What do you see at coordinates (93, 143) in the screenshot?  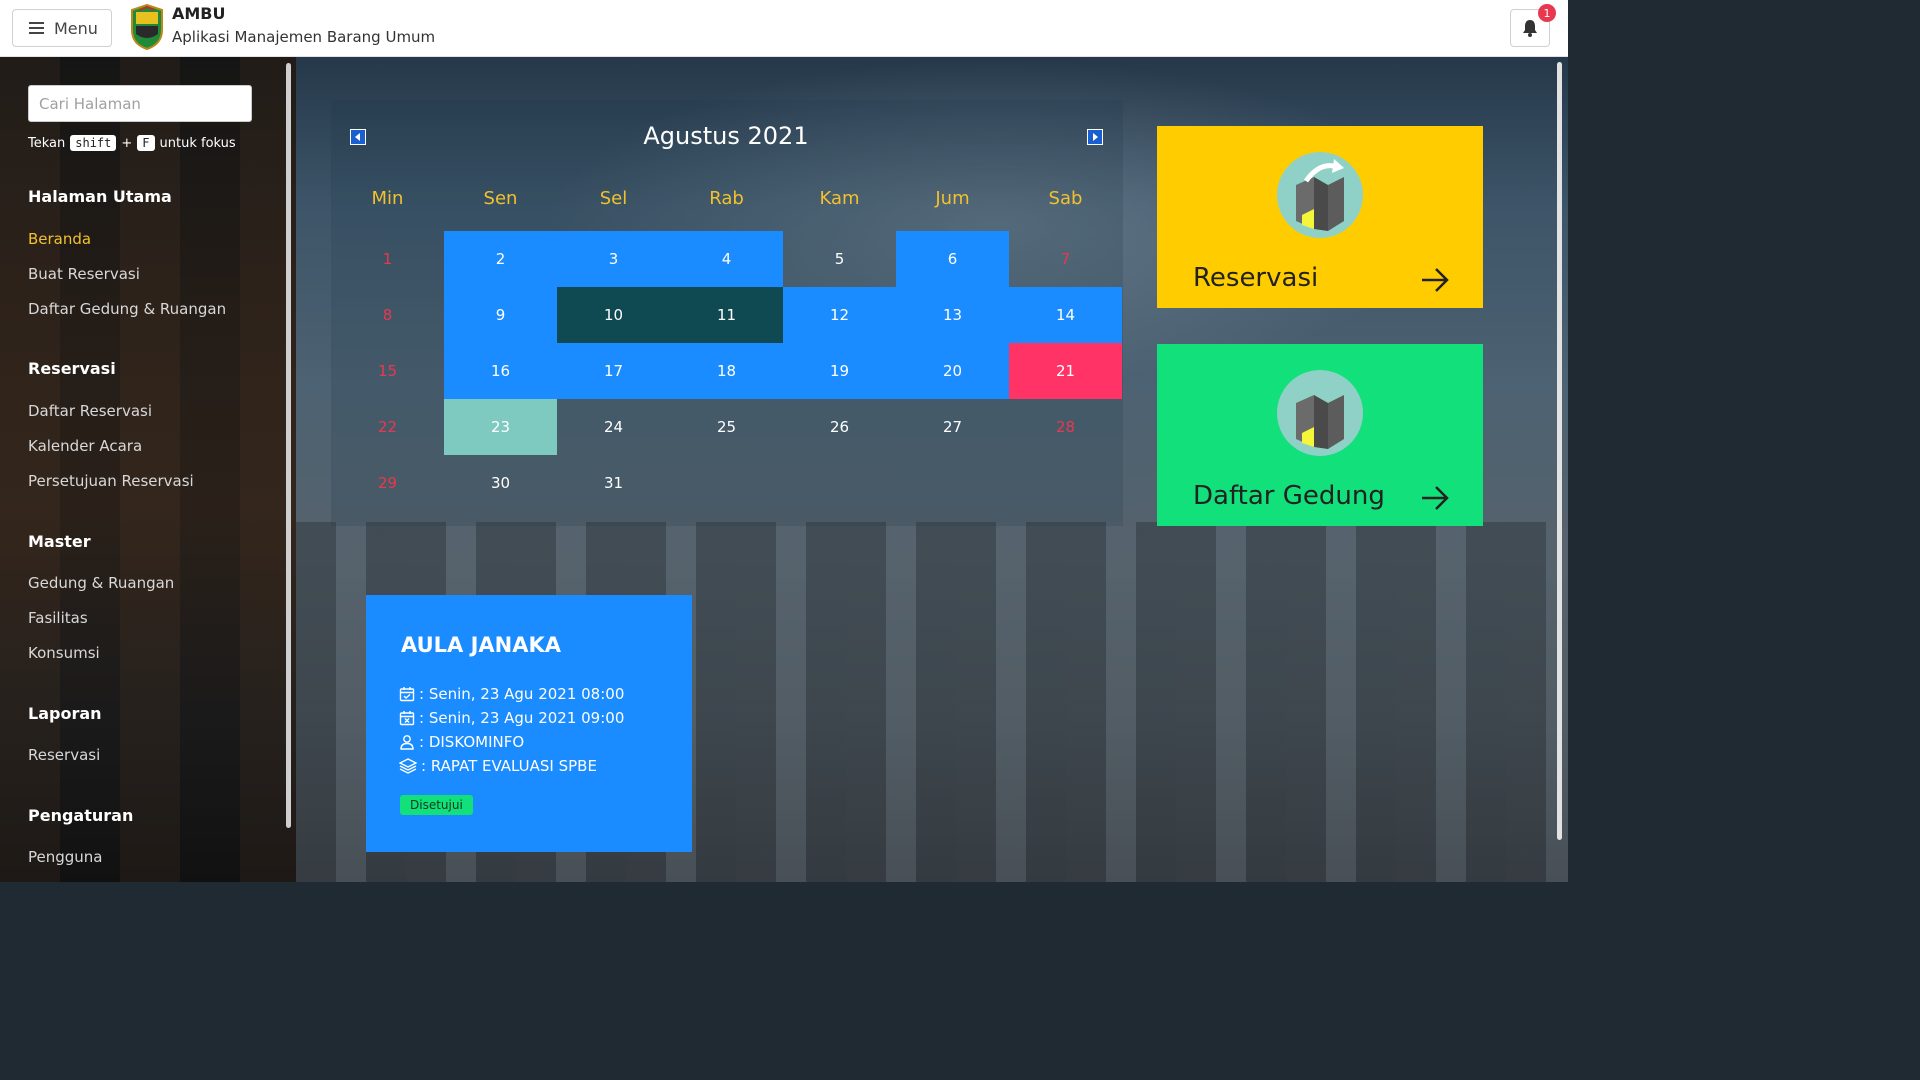 I see `hint-key-shift: shift` at bounding box center [93, 143].